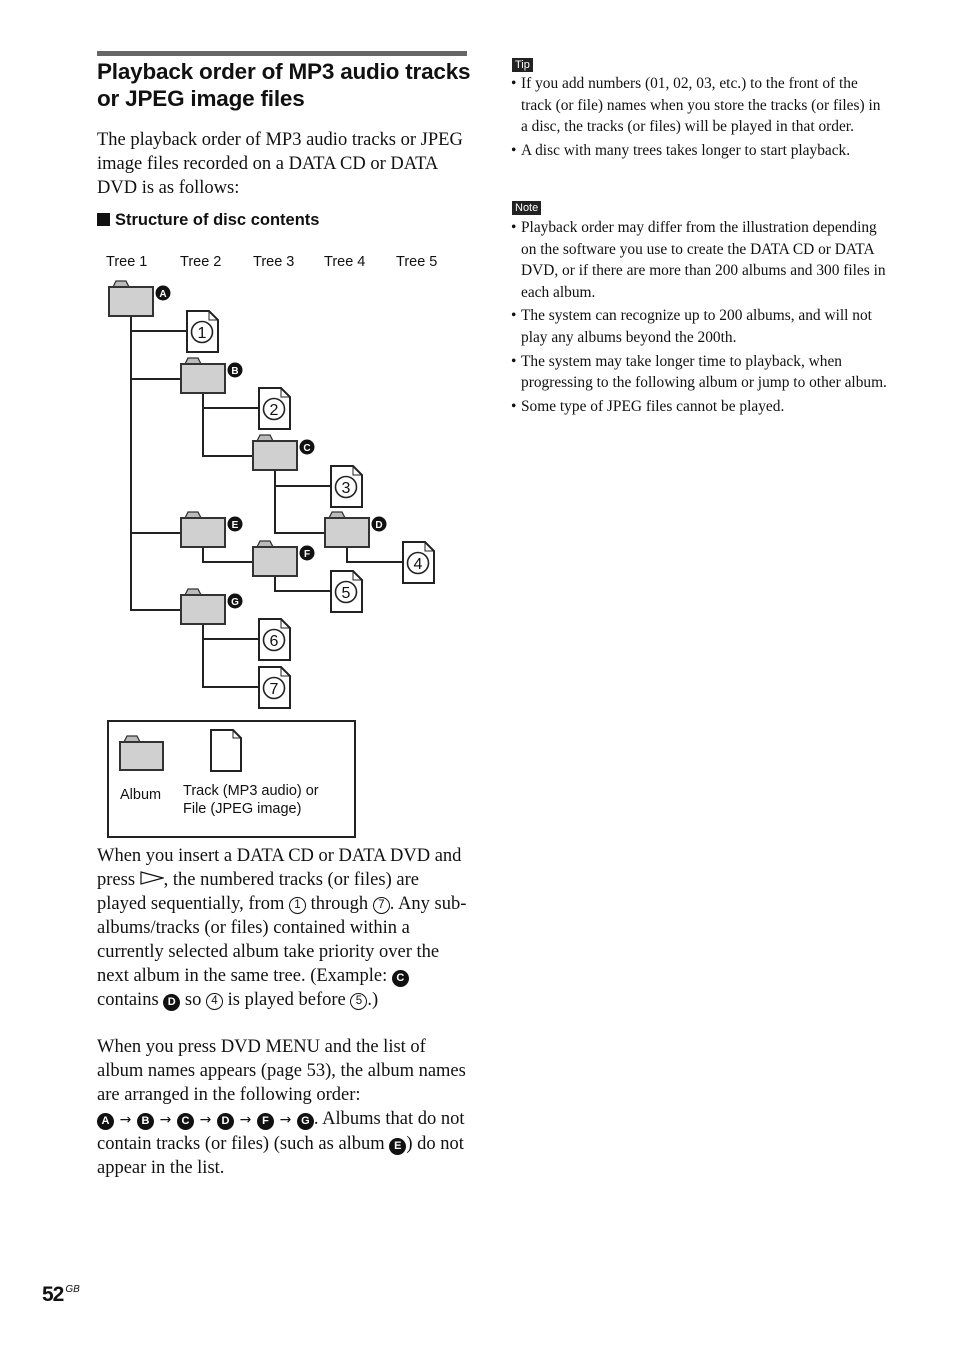  I want to click on page-outline, so click(226, 750).